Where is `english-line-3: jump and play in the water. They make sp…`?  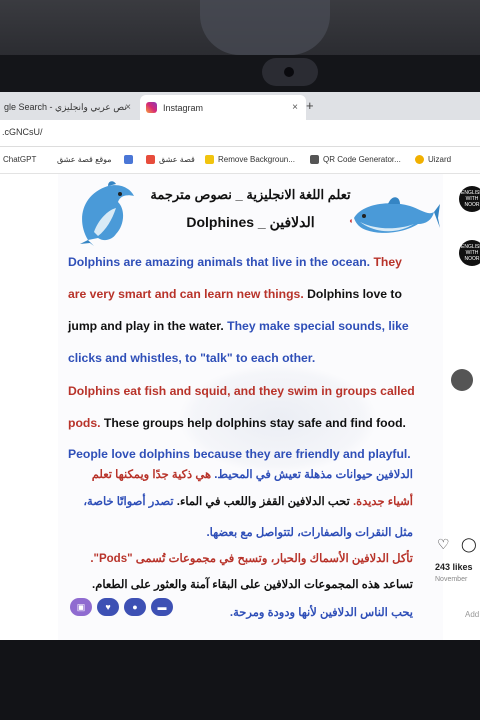 english-line-3: jump and play in the water. They make sp… is located at coordinates (238, 326).